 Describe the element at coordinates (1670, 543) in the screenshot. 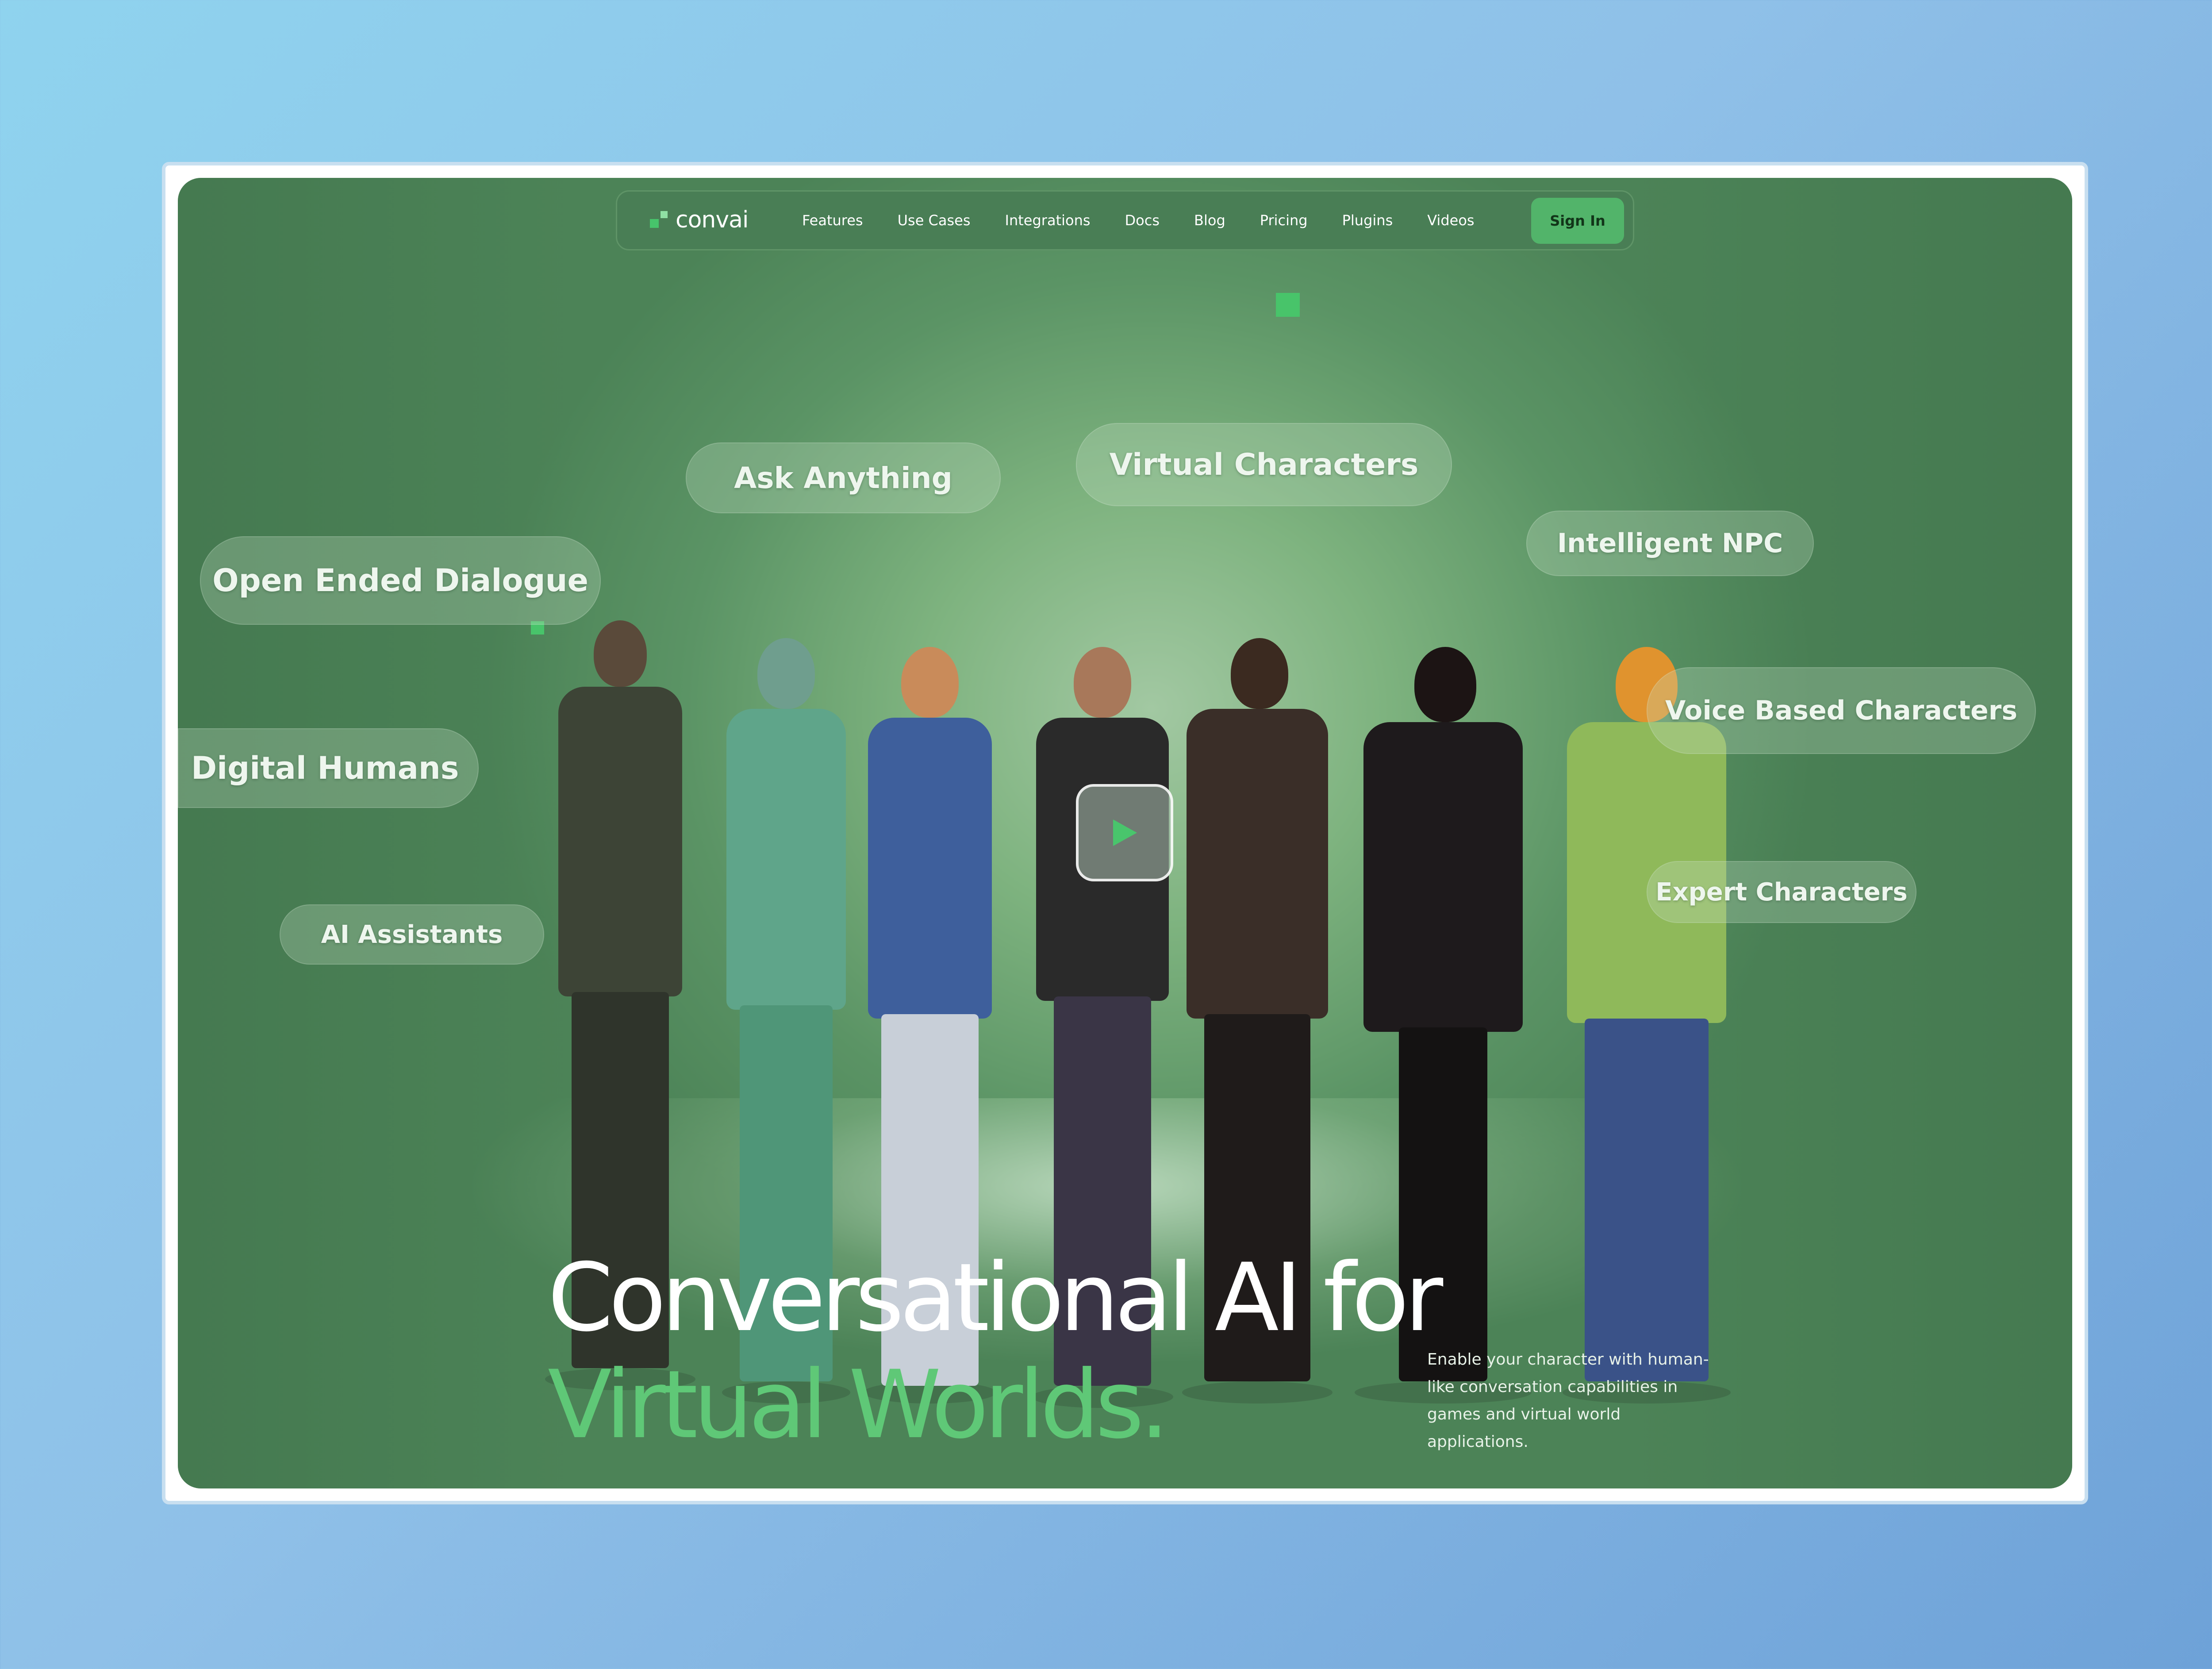

I see `tag-intelligent-npc: Intelligent NPC` at that location.